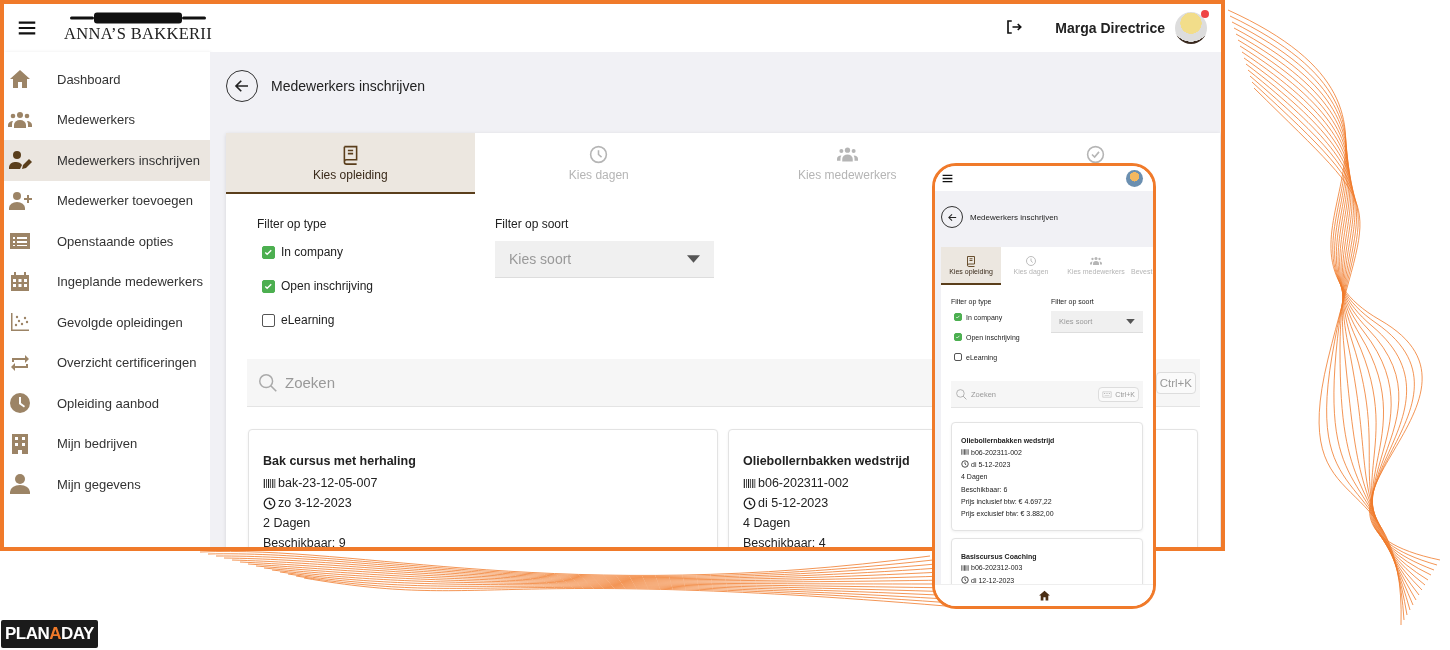 The image size is (1450, 650). I want to click on logout-icon, so click(1014, 27).